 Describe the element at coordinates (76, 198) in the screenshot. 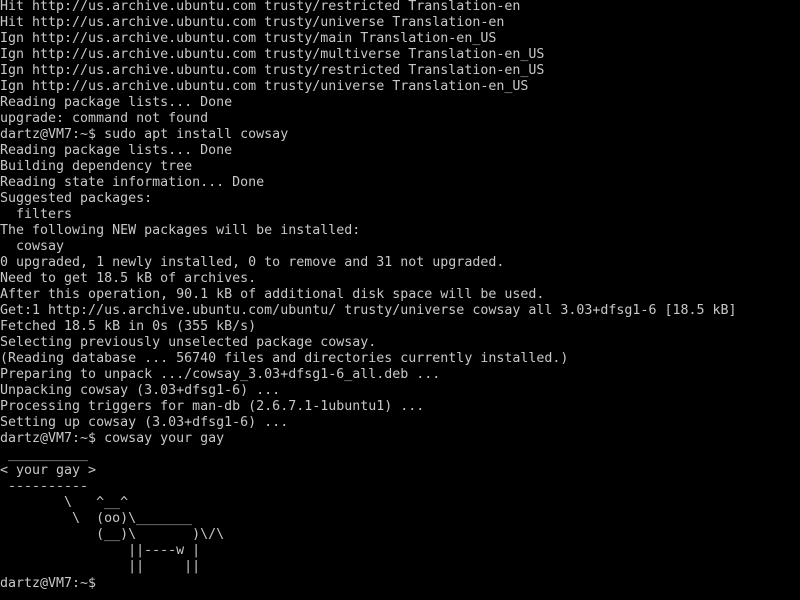

I see `terminal-line: Suggested packages:` at that location.